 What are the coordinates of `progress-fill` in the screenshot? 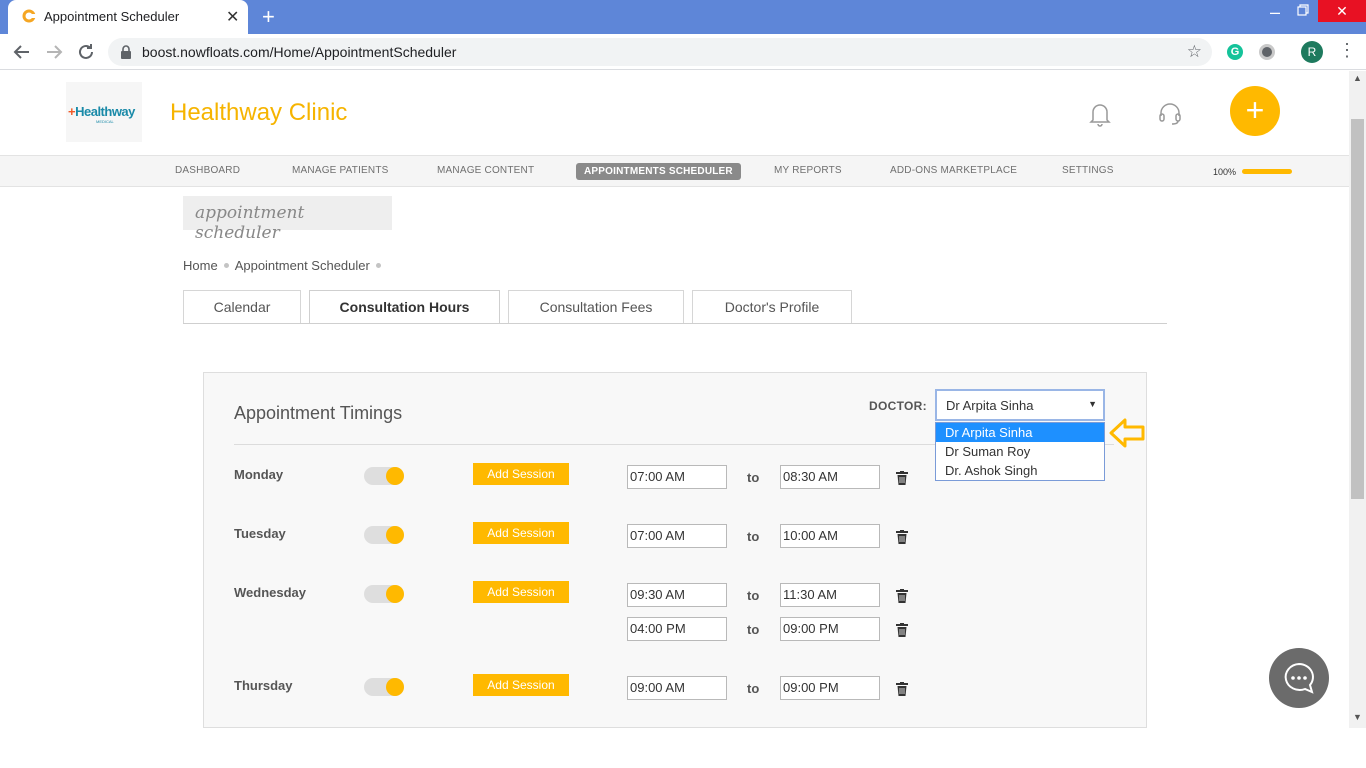 It's located at (1267, 171).